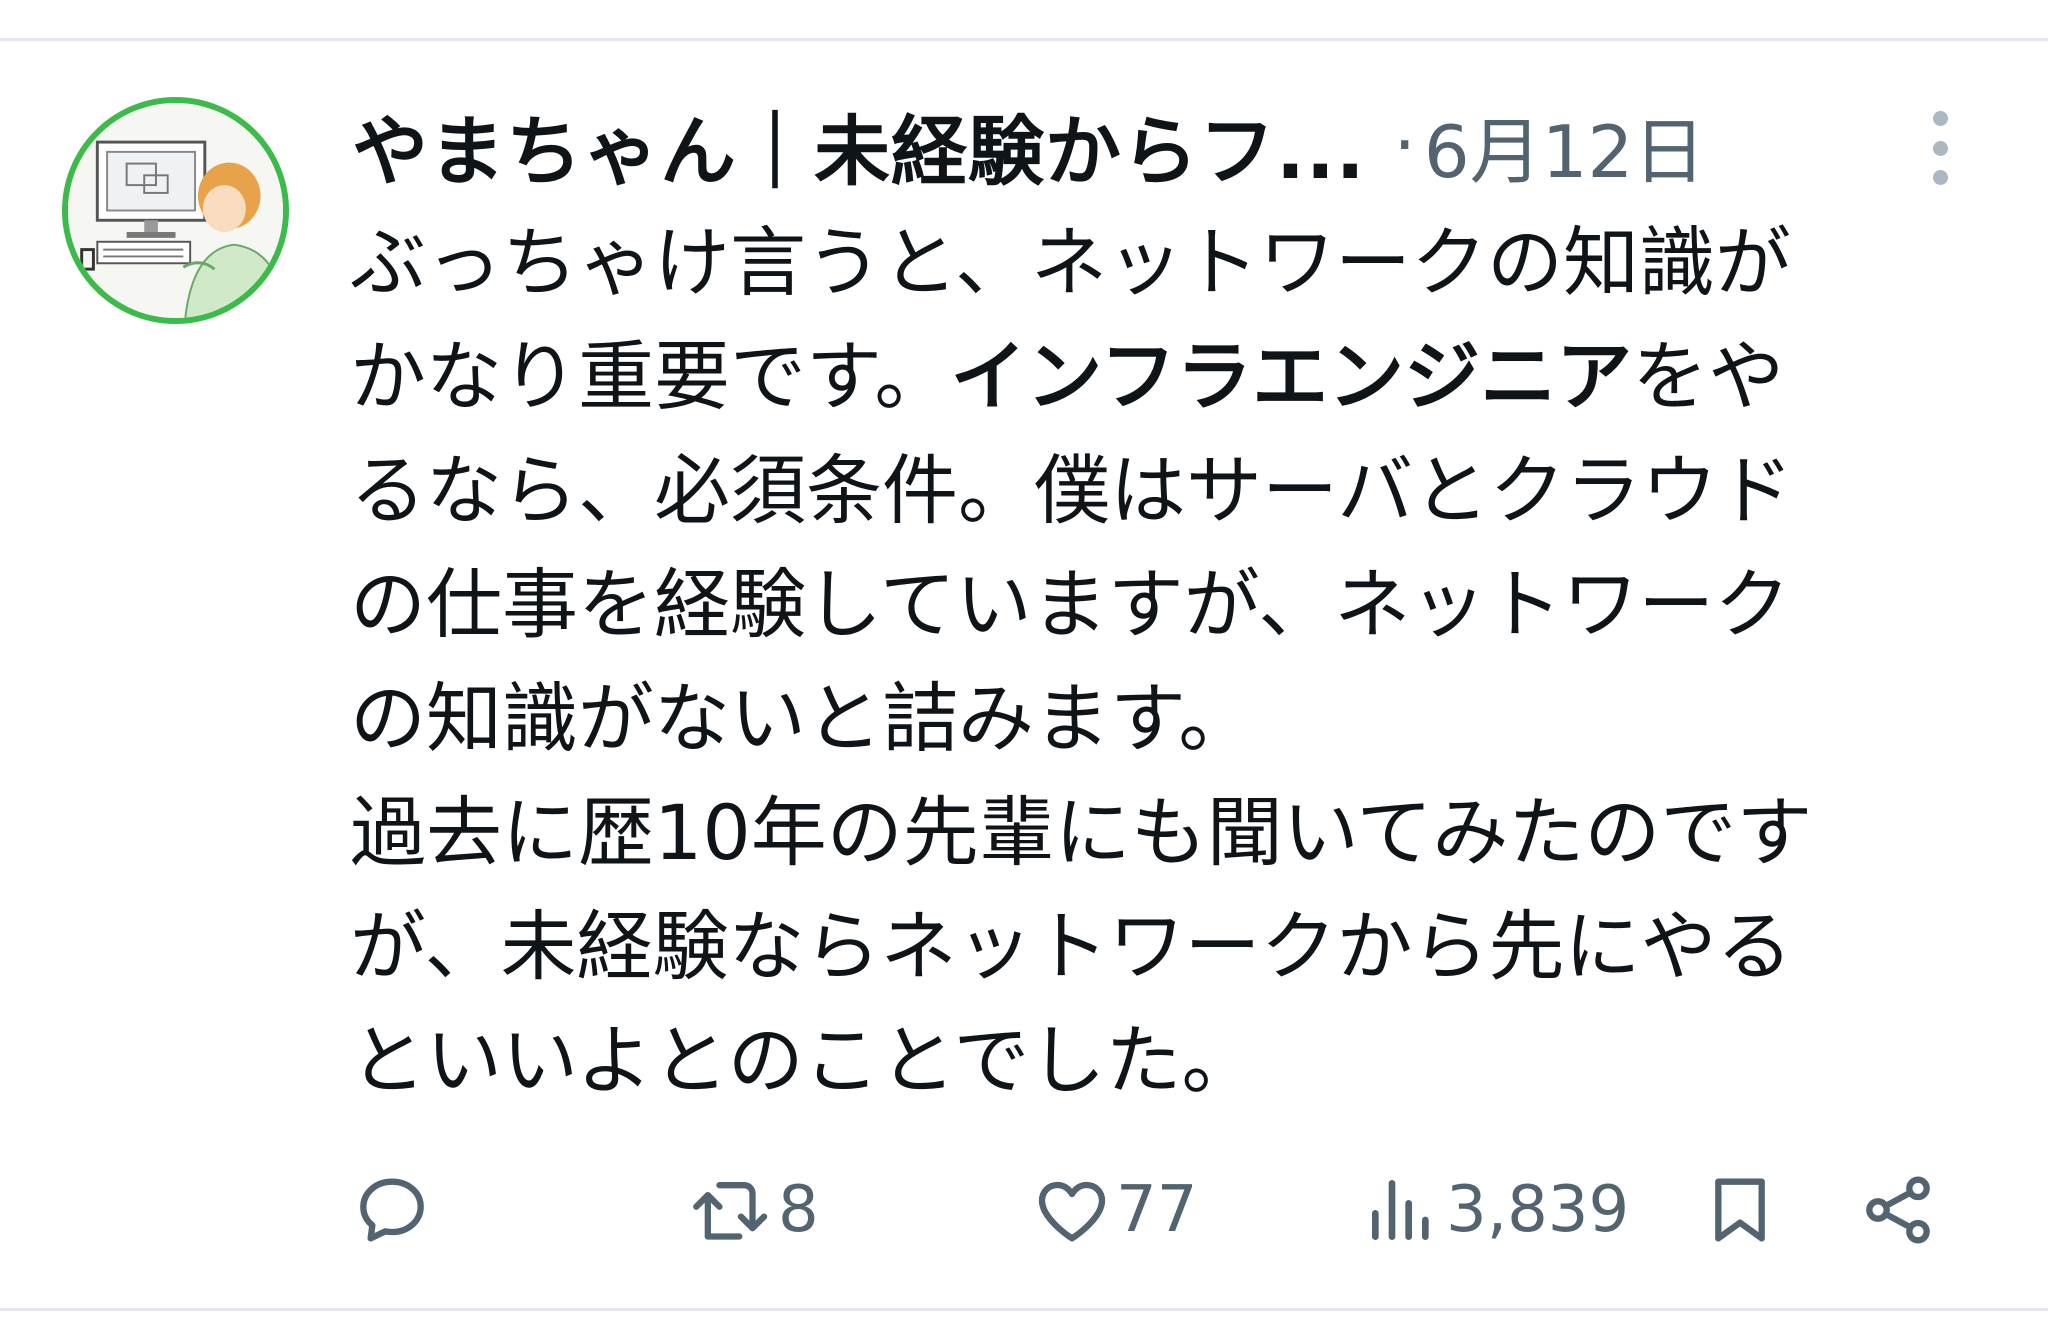  What do you see at coordinates (1708, 376) in the screenshot?
I see `tweet-text-segment: をや` at bounding box center [1708, 376].